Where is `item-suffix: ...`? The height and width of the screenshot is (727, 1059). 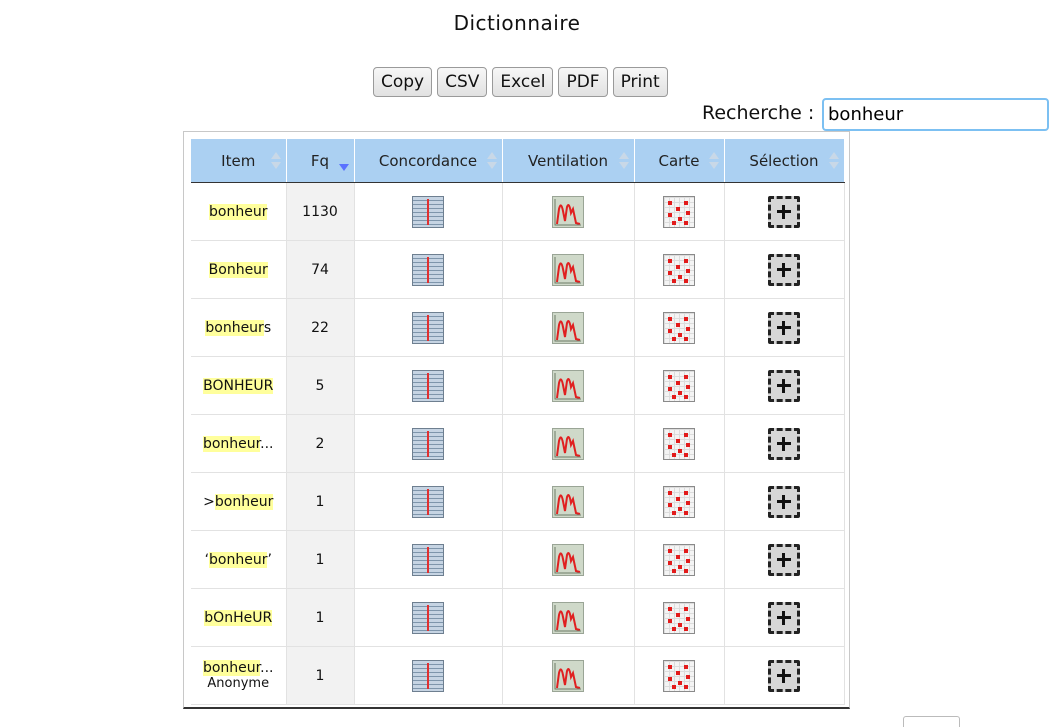
item-suffix: ... is located at coordinates (267, 443).